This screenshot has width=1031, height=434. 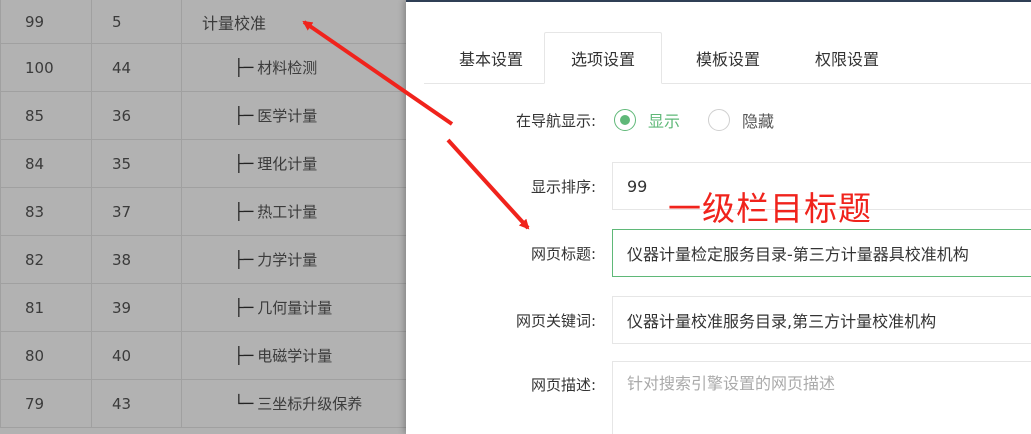 I want to click on id-cell: 35, so click(x=137, y=163).